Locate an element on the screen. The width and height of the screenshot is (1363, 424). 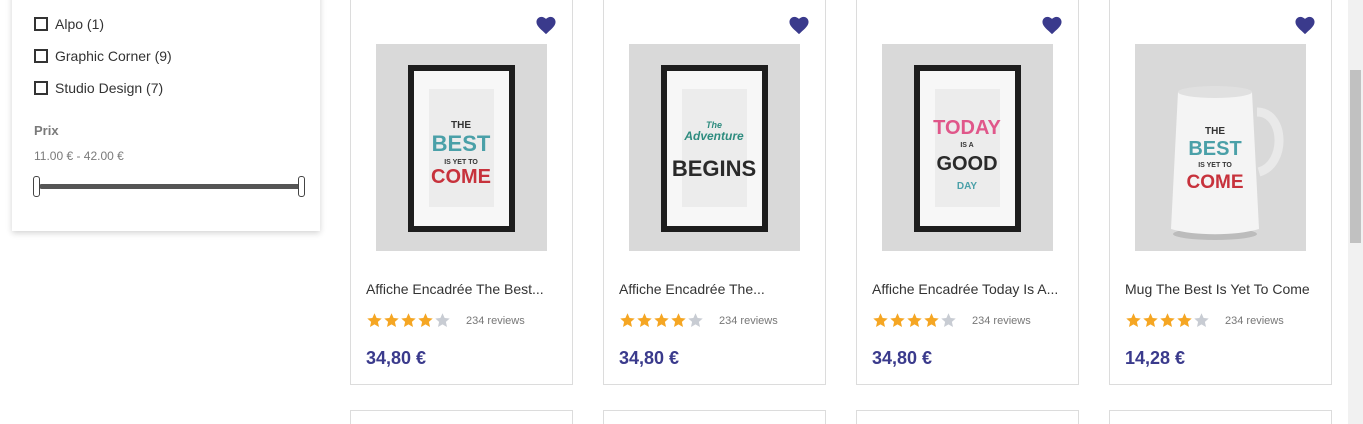
brand-filter-studio-design: Studio Design (7) is located at coordinates (103, 88).